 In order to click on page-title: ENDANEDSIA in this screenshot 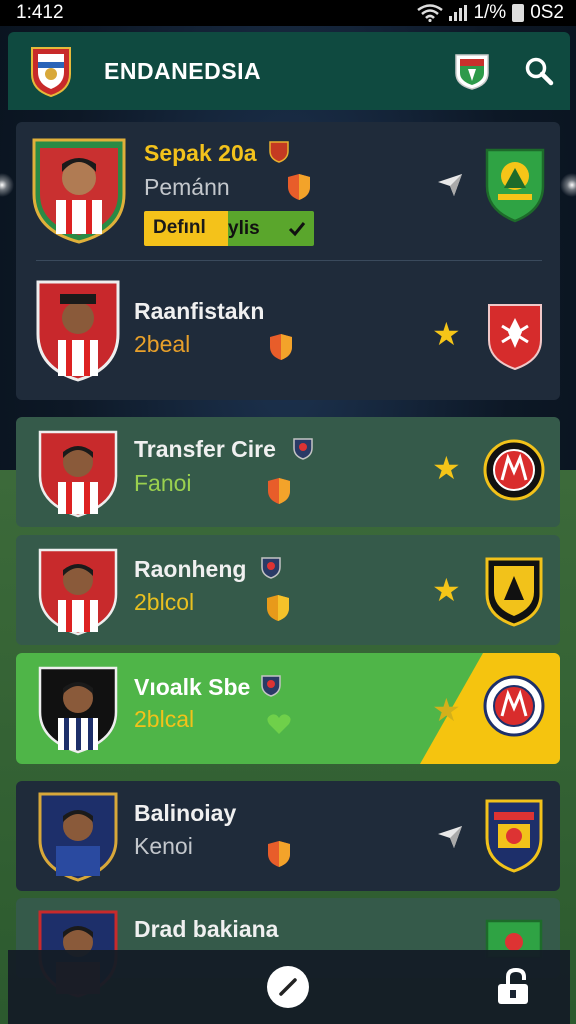, I will do `click(183, 70)`.